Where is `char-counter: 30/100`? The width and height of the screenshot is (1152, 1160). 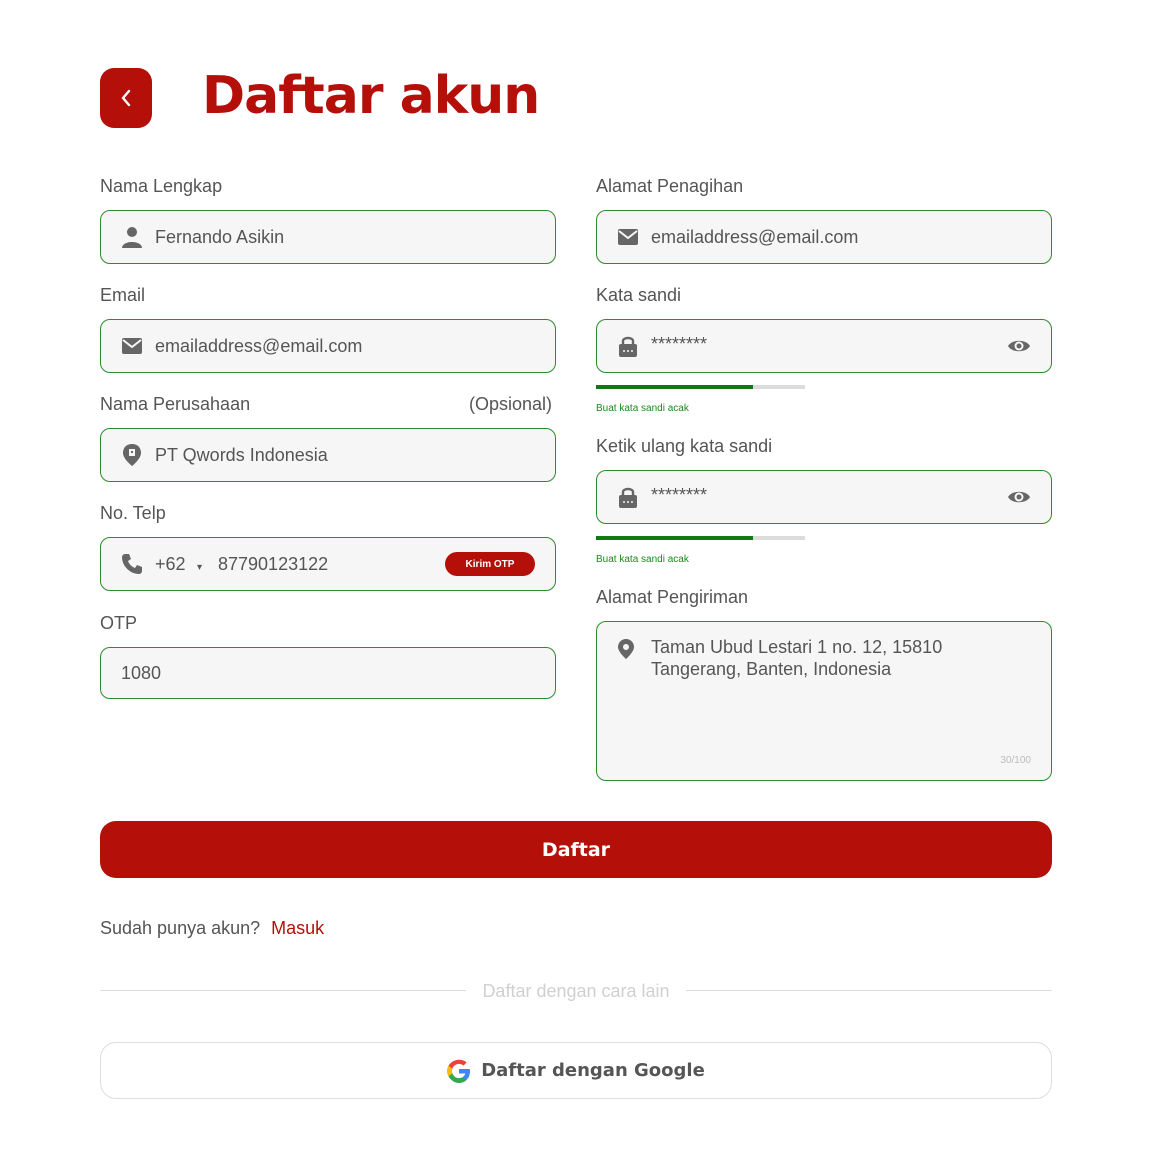
char-counter: 30/100 is located at coordinates (1015, 760).